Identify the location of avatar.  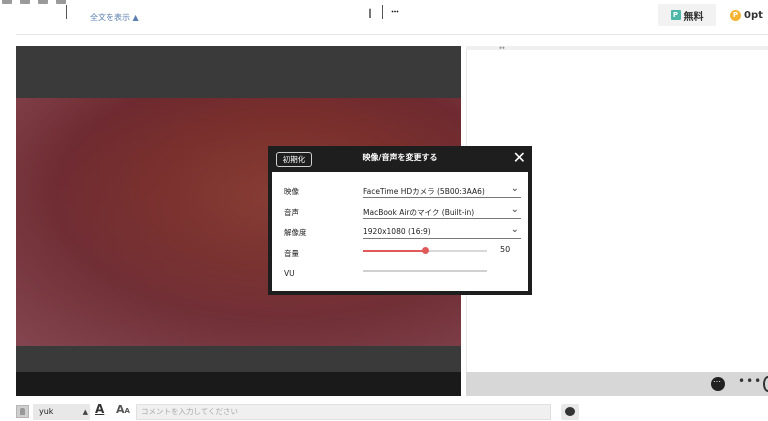
(22, 411).